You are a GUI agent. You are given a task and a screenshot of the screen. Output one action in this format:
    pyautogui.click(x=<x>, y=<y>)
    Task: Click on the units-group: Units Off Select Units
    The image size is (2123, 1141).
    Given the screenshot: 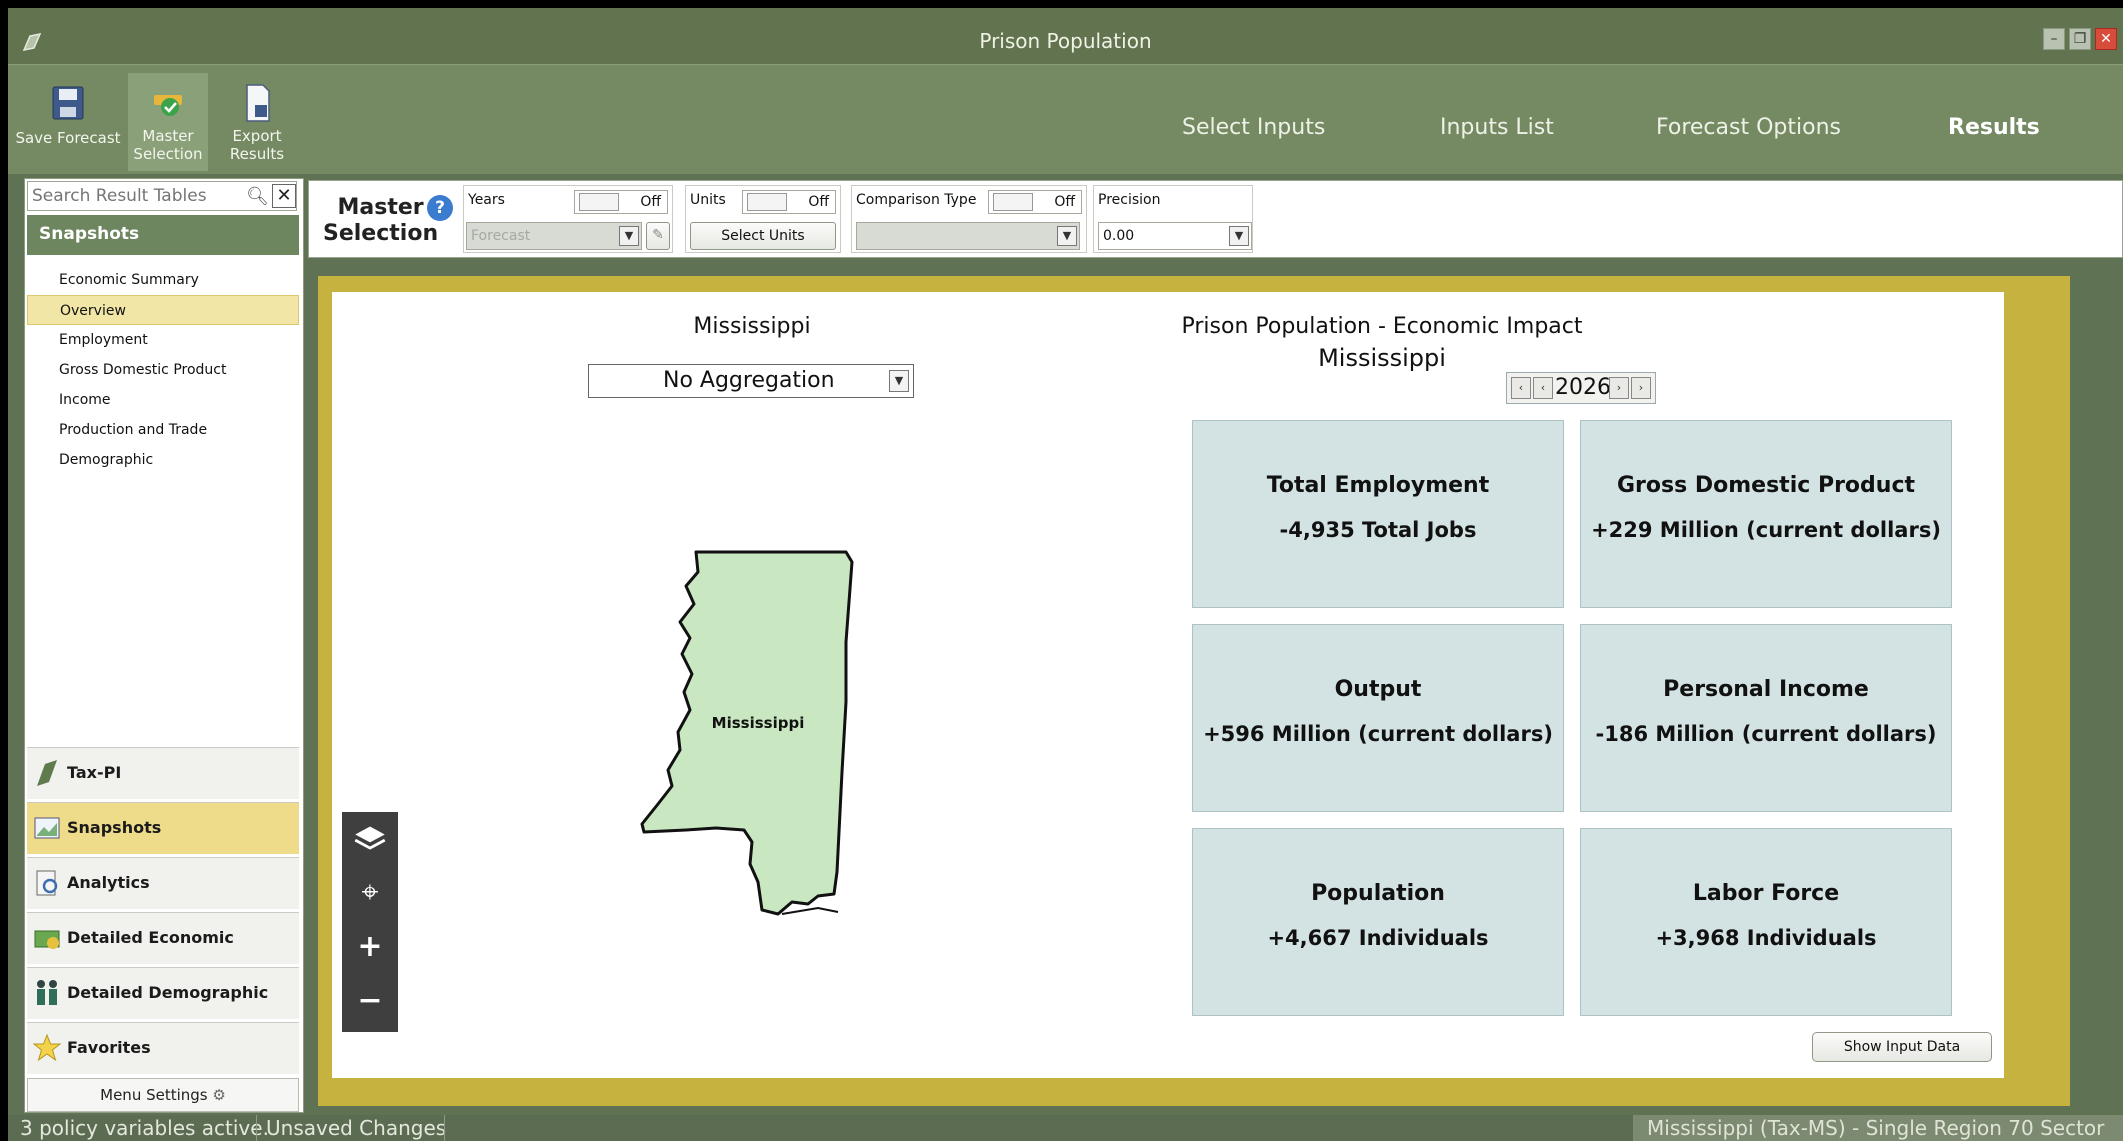 What is the action you would take?
    pyautogui.click(x=763, y=219)
    